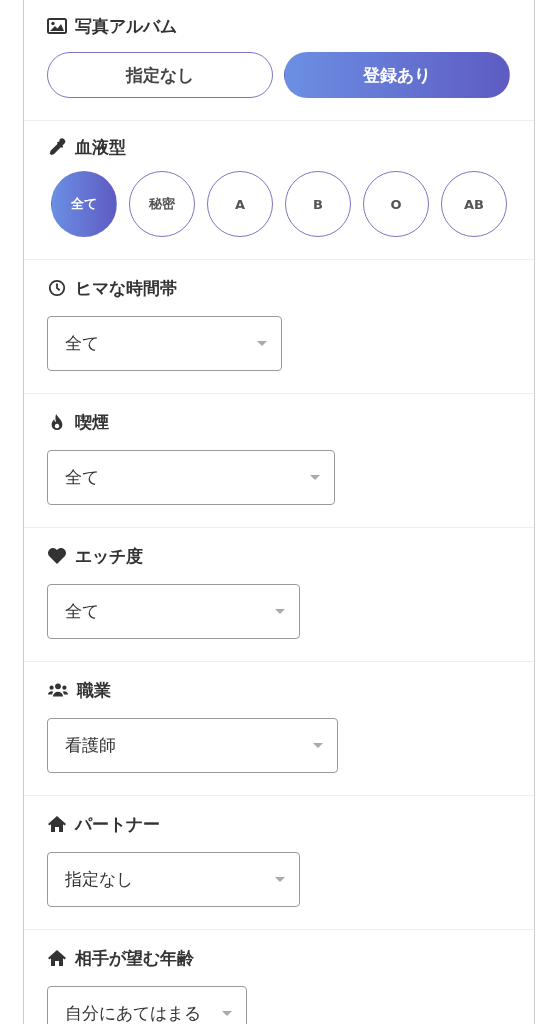  Describe the element at coordinates (109, 556) in the screenshot. I see `section-title: エッチ度` at that location.